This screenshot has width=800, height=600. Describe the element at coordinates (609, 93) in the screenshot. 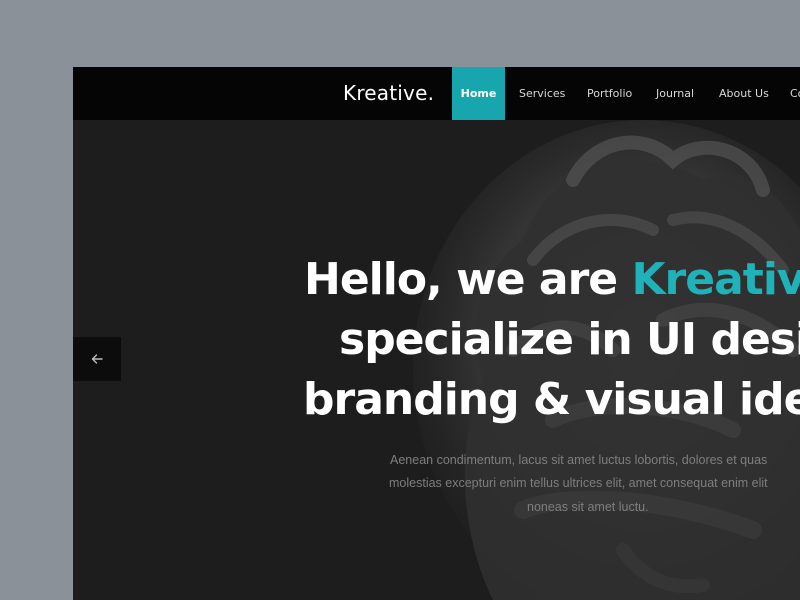

I see `nav-item-portfolio: Portfolio` at that location.